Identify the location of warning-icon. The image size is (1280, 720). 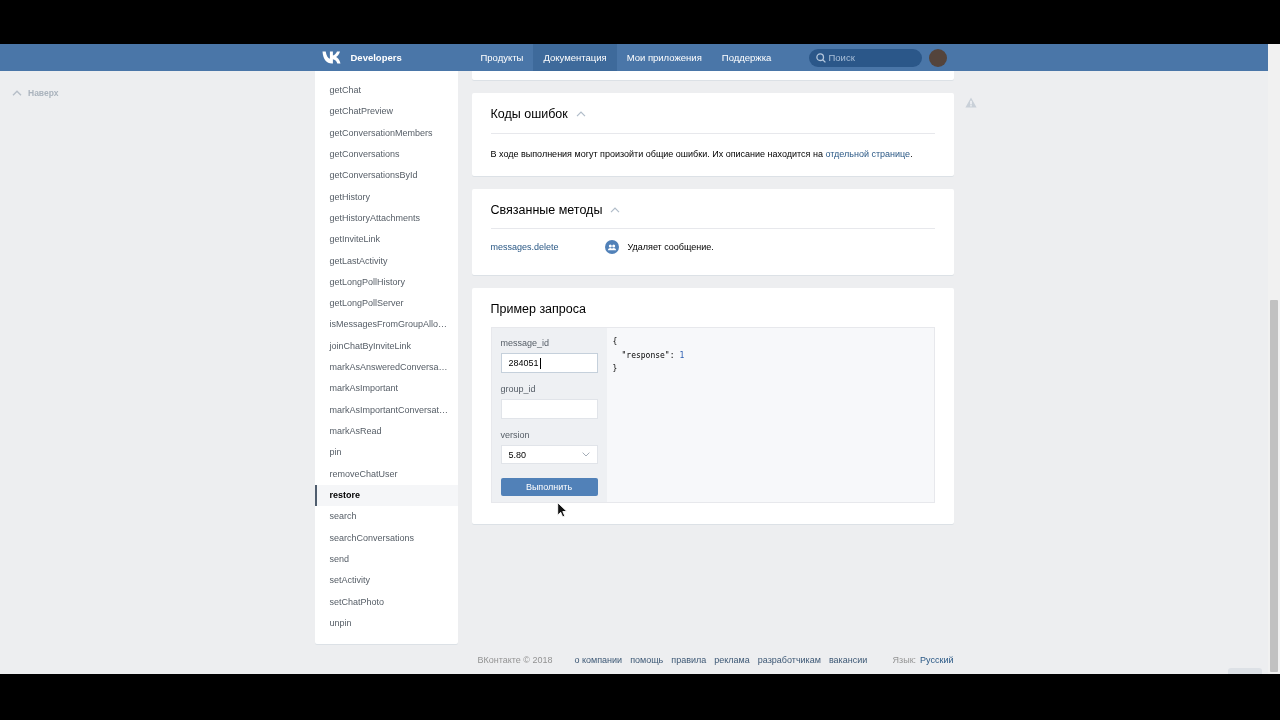
(970, 102).